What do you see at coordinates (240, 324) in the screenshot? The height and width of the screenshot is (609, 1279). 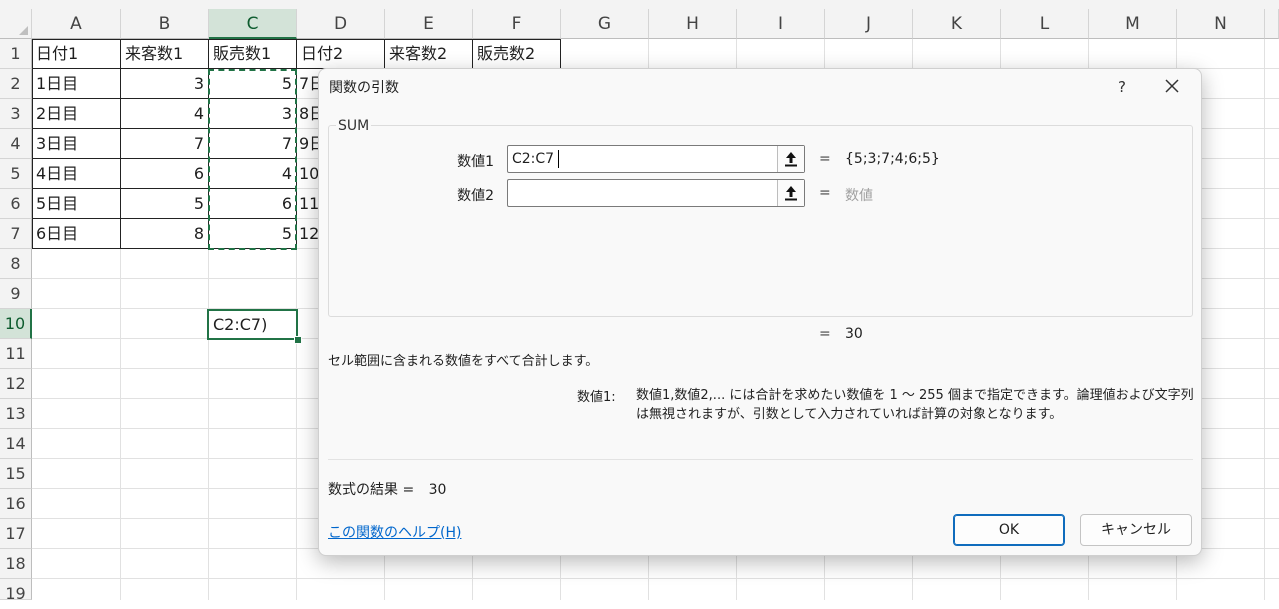 I see `active-cell-formula: C2:C7)` at bounding box center [240, 324].